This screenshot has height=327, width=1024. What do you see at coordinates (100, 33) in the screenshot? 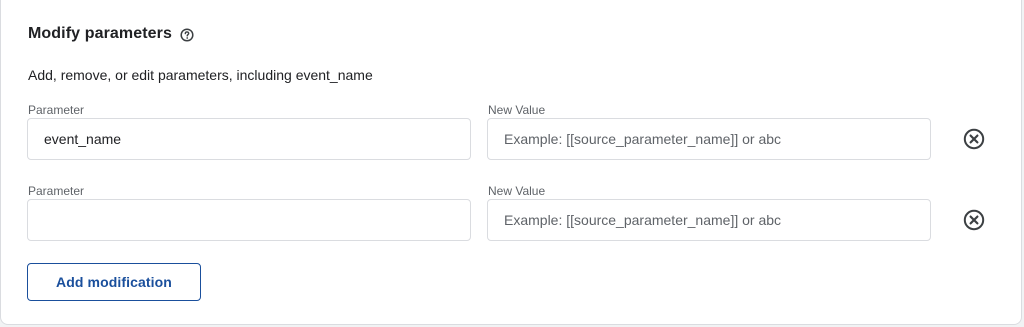
I see `section-title: Modify parameters` at bounding box center [100, 33].